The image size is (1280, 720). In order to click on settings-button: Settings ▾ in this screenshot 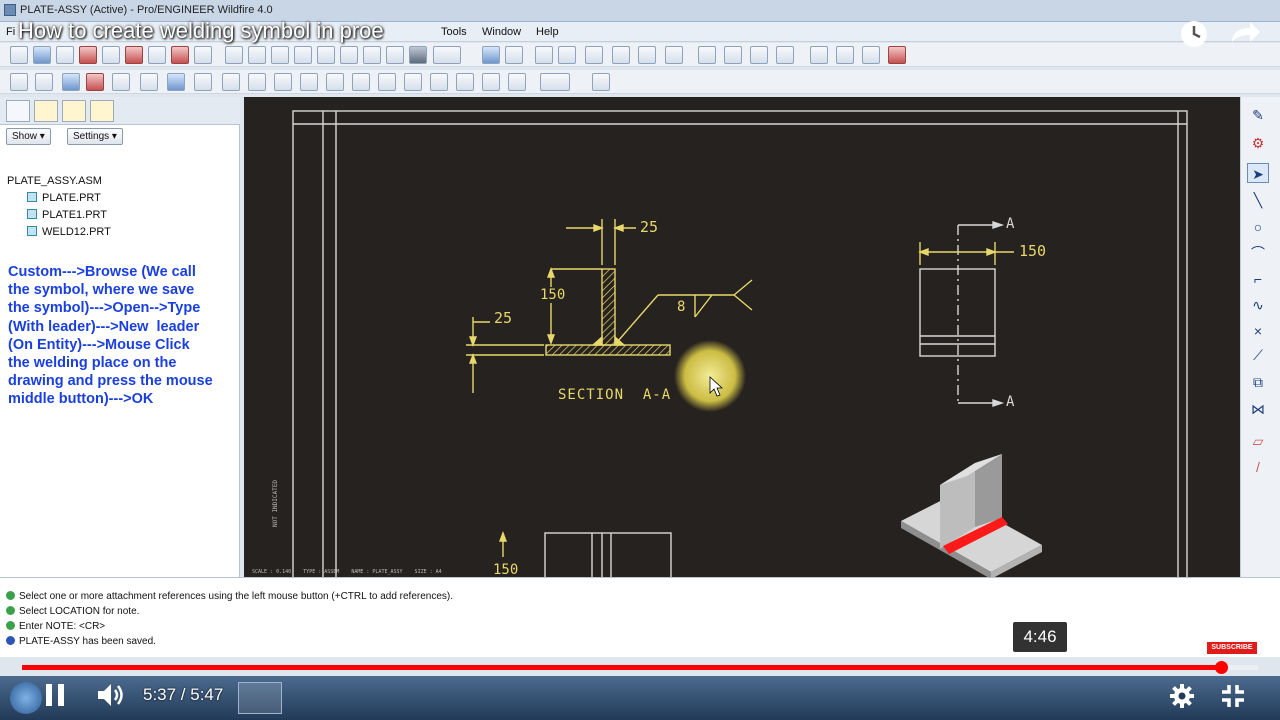, I will do `click(95, 136)`.